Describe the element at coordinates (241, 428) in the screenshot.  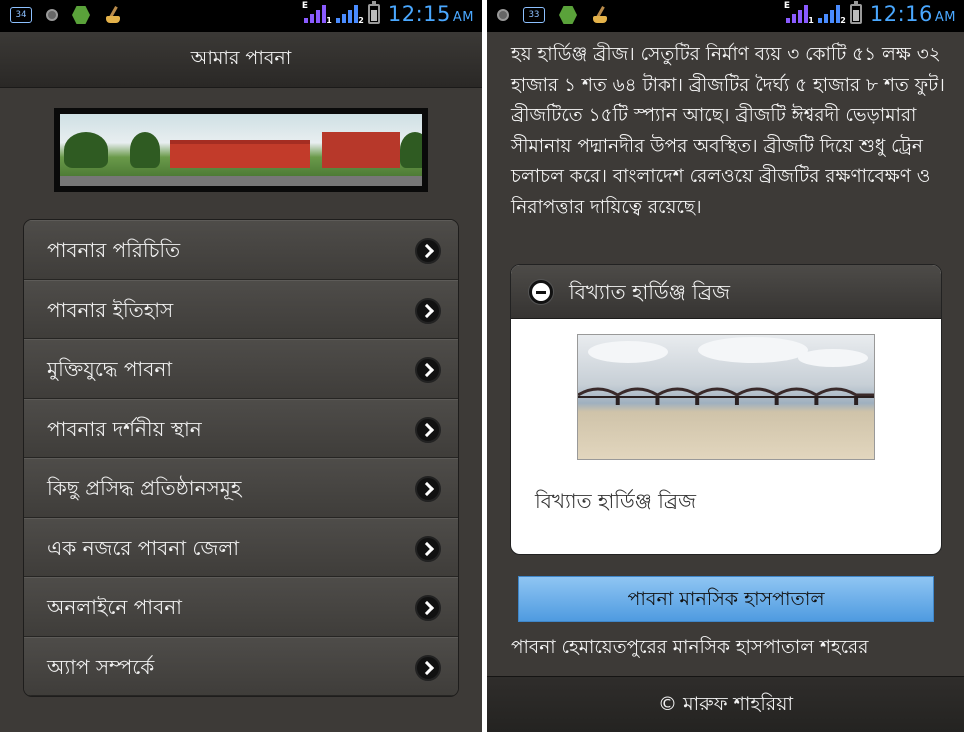
I see `menu-item-sights: পাবনার দর্শনীয় স্থান` at that location.